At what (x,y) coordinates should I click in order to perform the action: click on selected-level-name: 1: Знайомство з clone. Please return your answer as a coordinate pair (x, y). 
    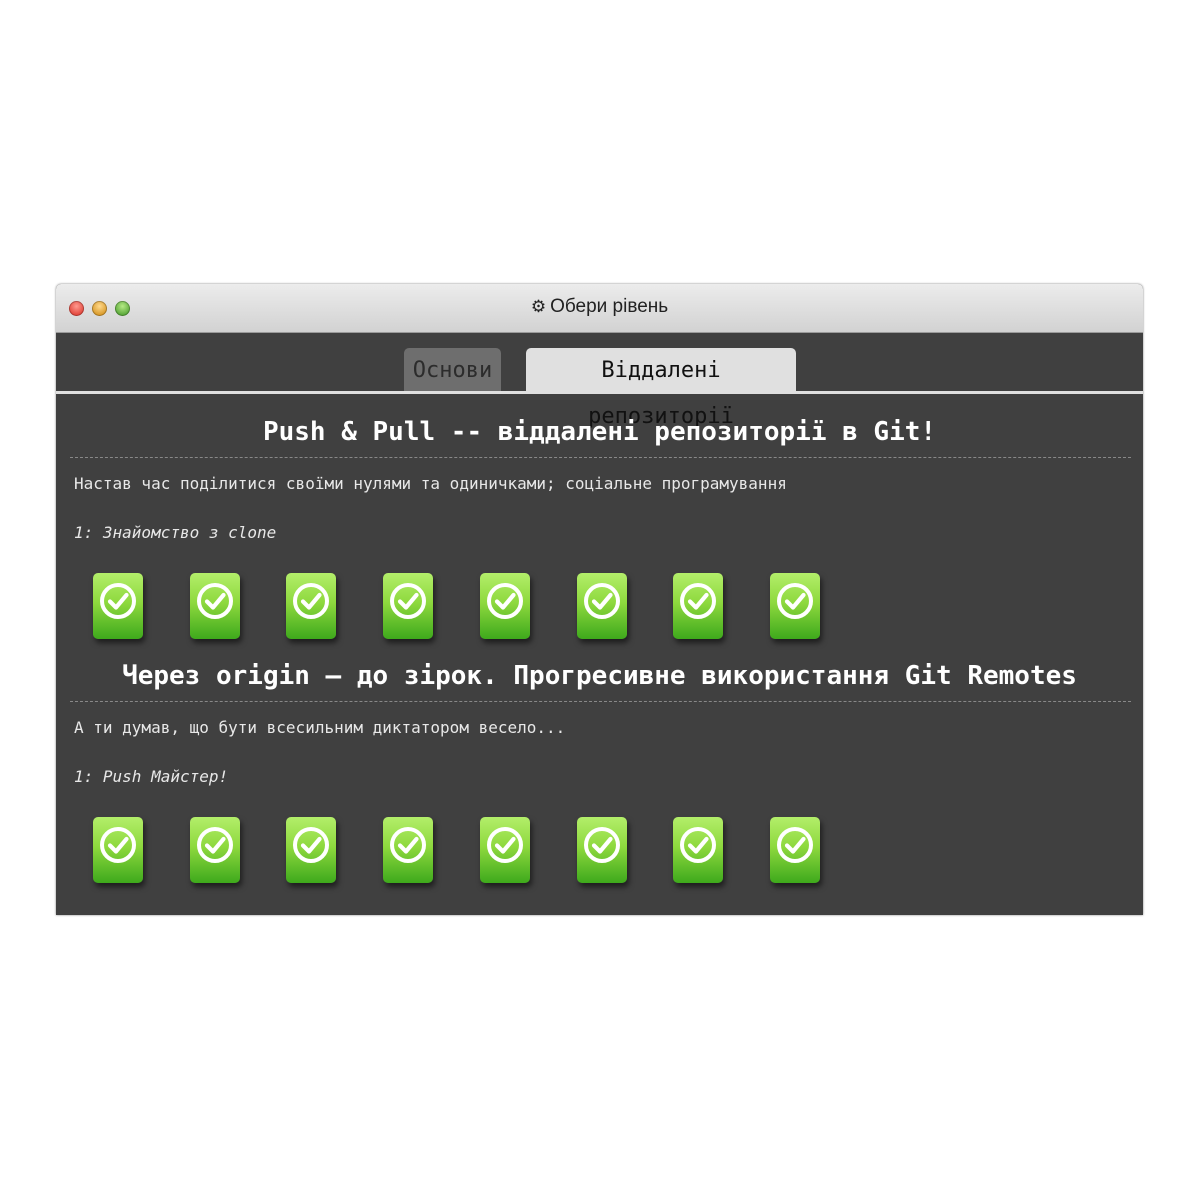
    Looking at the image, I should click on (175, 532).